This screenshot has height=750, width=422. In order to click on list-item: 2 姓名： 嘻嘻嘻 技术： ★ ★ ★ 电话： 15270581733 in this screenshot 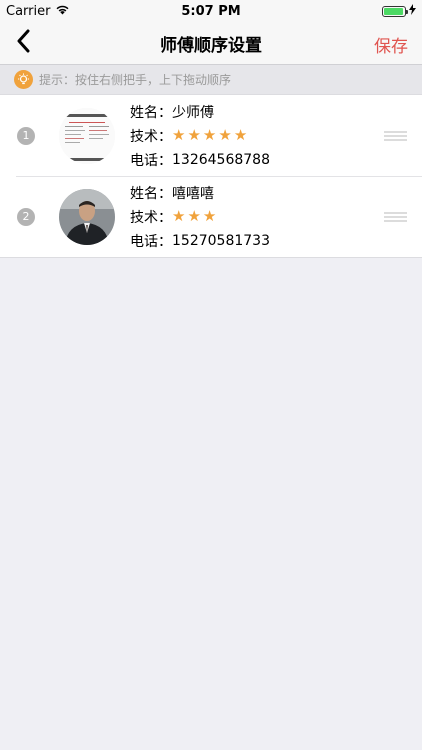, I will do `click(211, 216)`.